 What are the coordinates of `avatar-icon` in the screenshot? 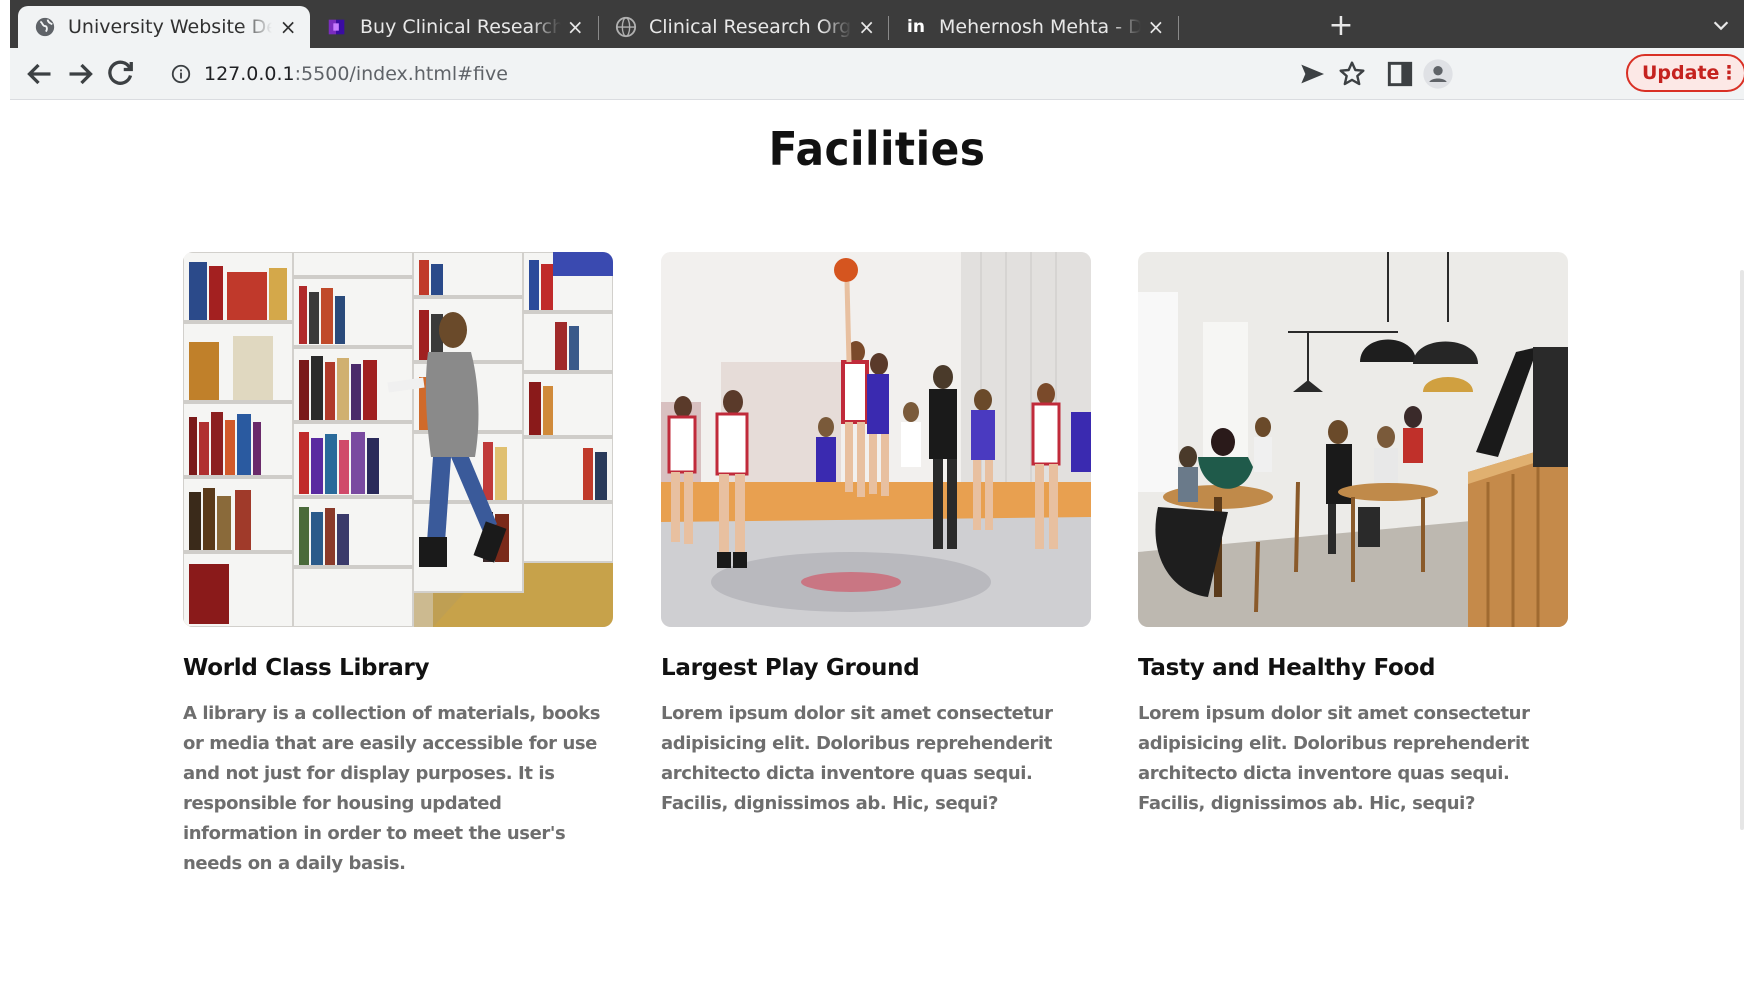 It's located at (1438, 74).